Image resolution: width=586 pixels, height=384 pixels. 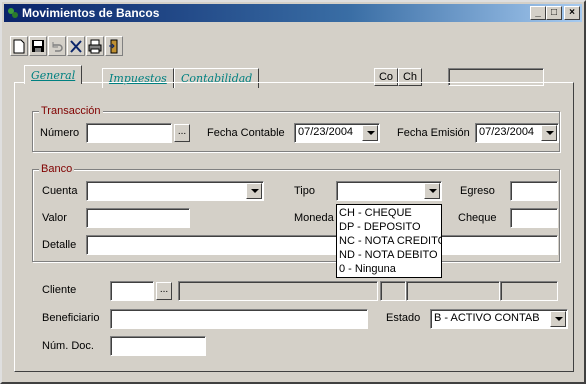 I want to click on exit-door-icon, so click(x=113, y=46).